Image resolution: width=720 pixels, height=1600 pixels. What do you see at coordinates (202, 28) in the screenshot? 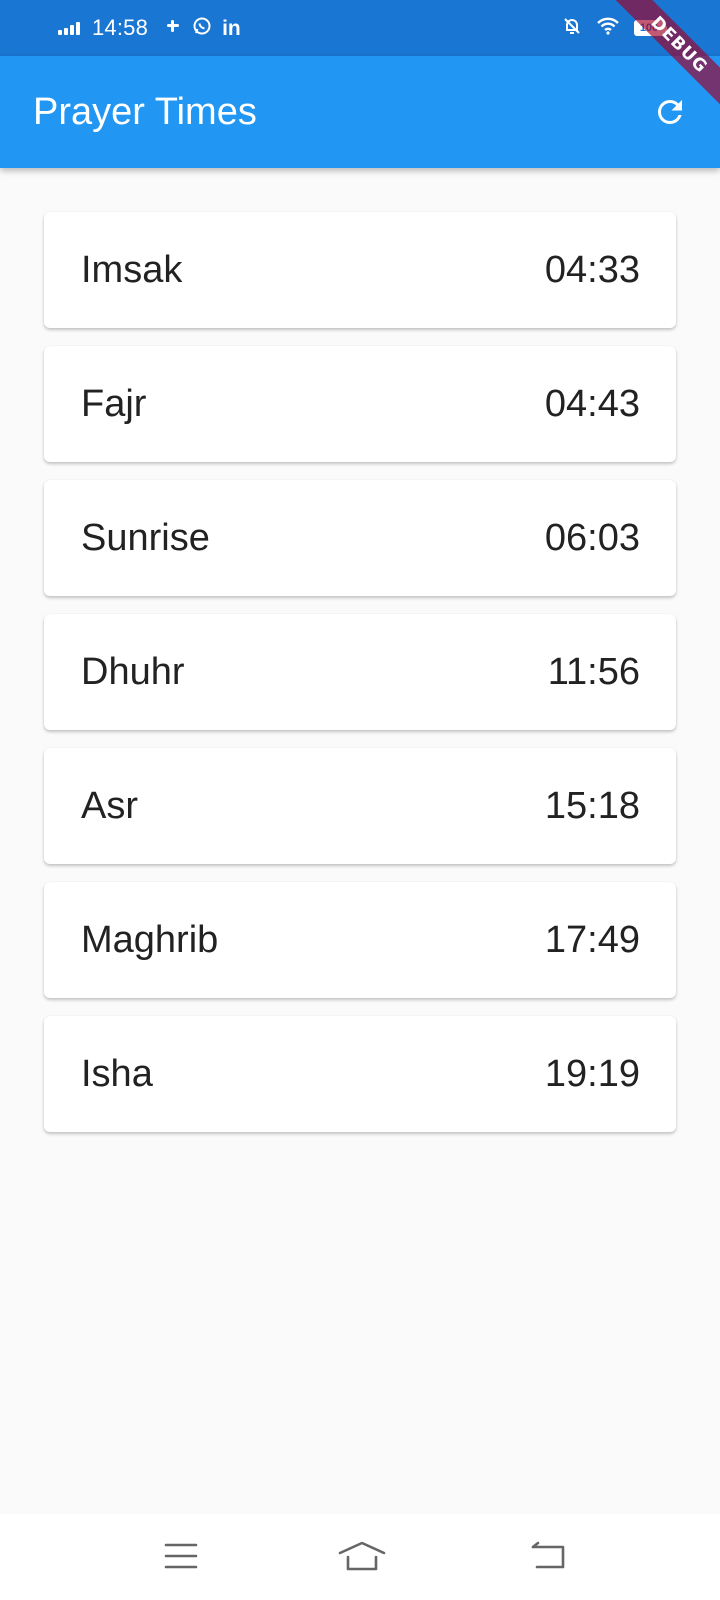
I see `whatsapp-icon` at bounding box center [202, 28].